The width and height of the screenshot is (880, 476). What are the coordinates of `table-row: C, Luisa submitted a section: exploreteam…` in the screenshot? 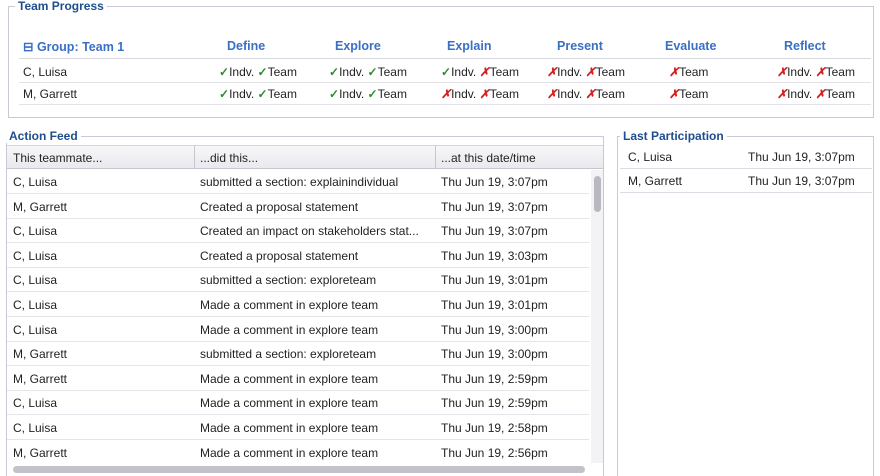 It's located at (298, 280).